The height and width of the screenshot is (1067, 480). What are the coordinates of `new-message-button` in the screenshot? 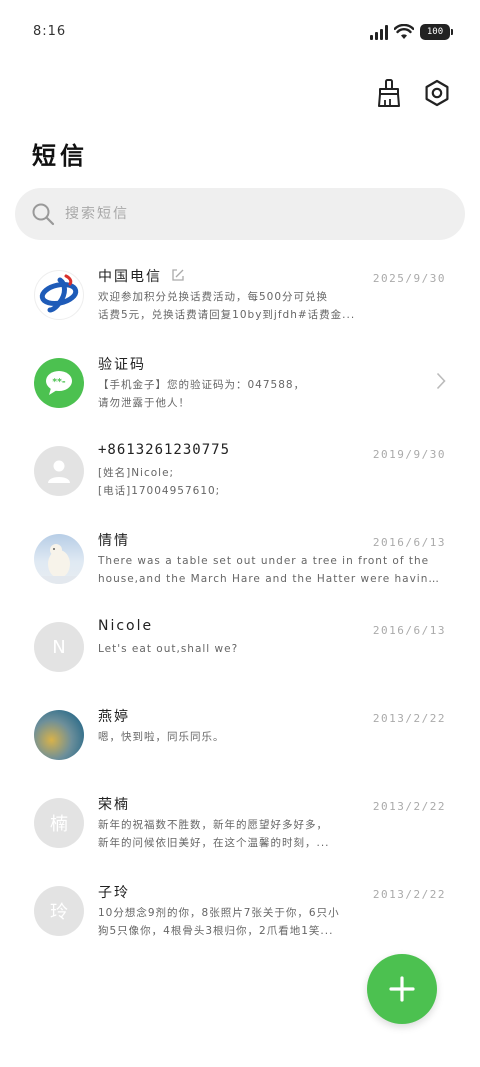 It's located at (402, 989).